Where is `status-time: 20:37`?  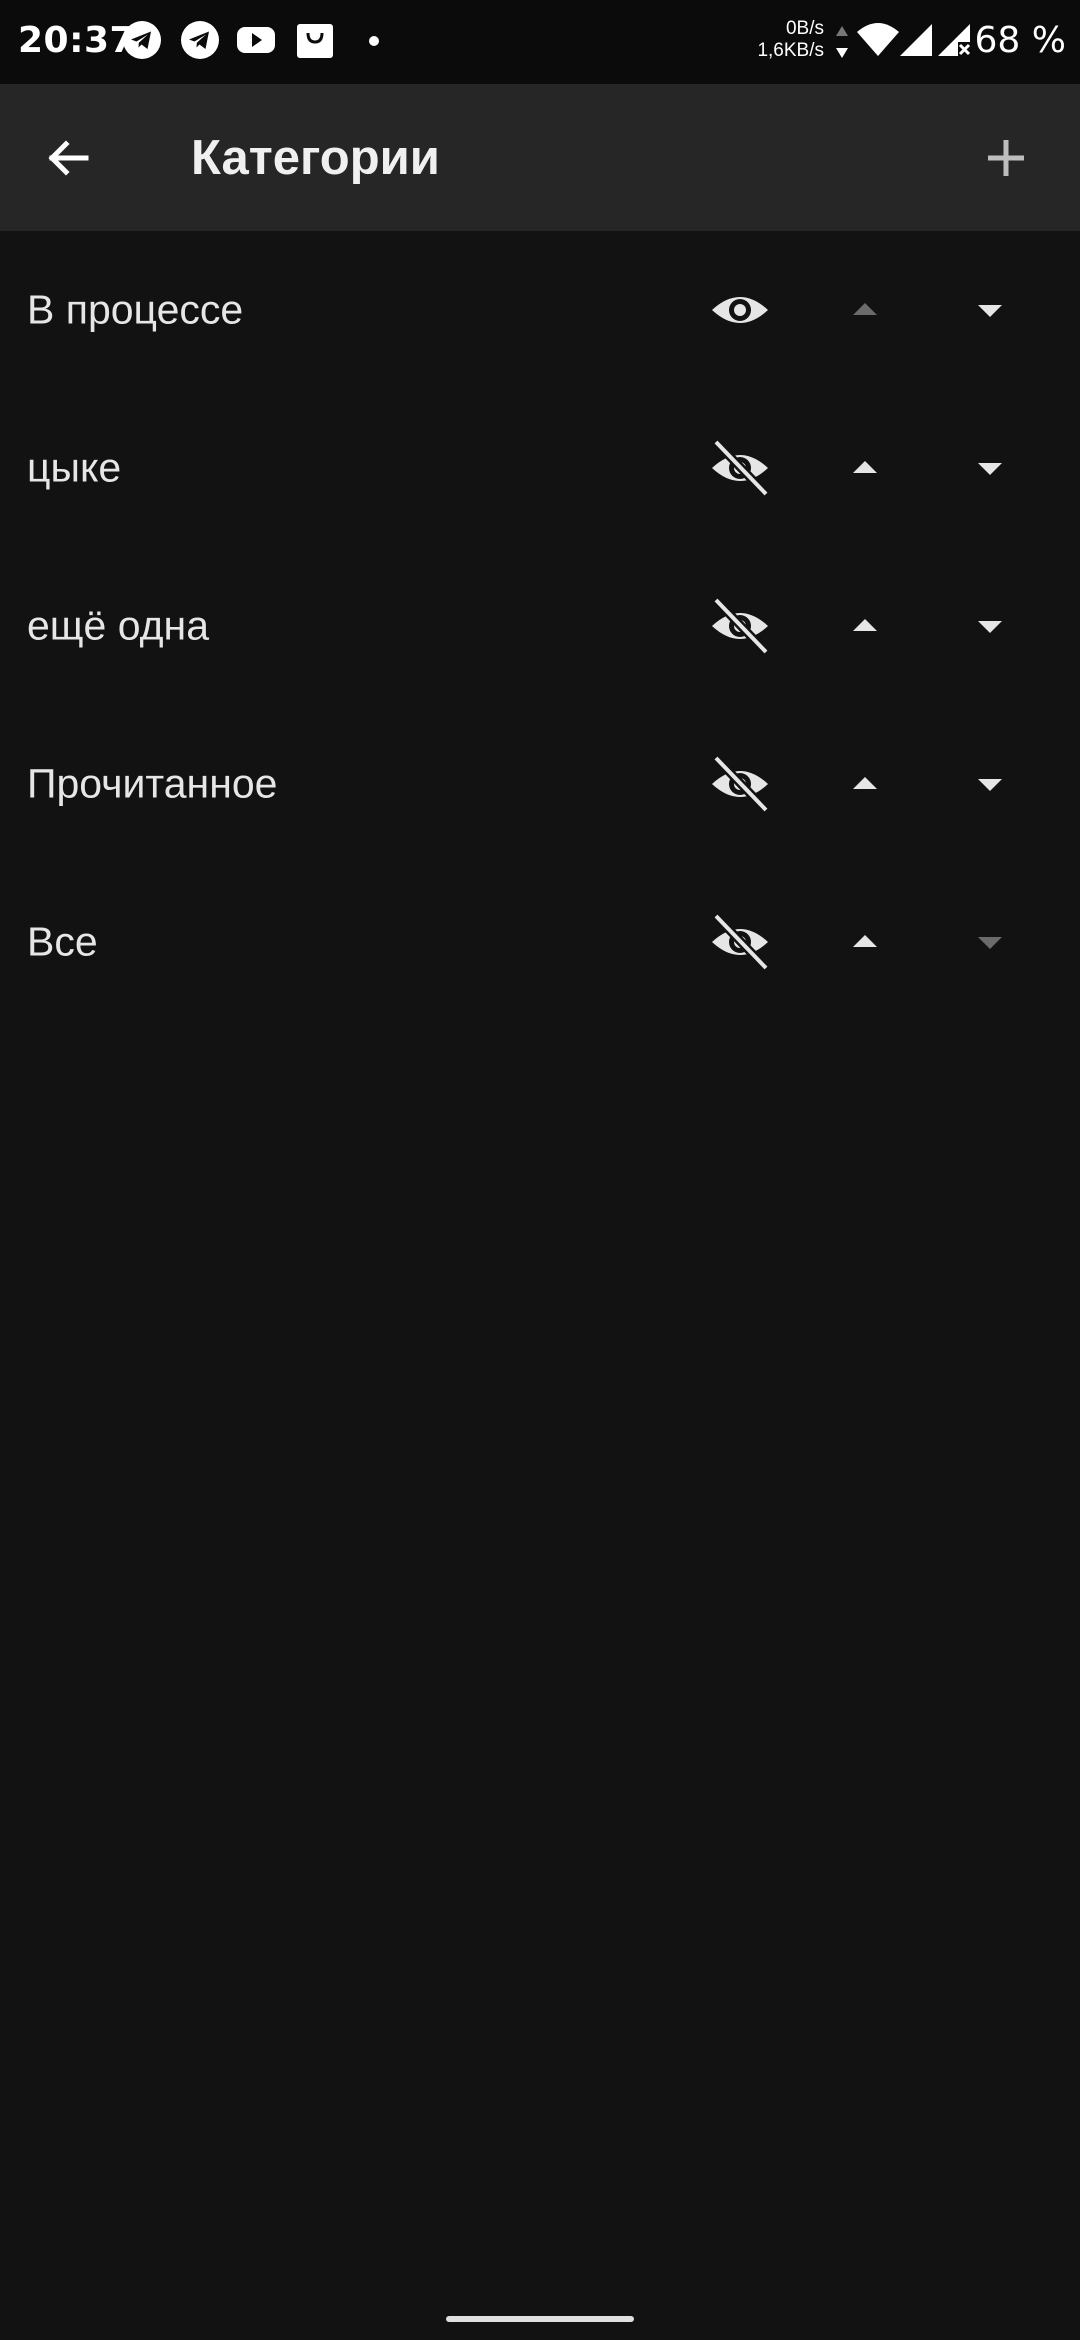 status-time: 20:37 is located at coordinates (77, 40).